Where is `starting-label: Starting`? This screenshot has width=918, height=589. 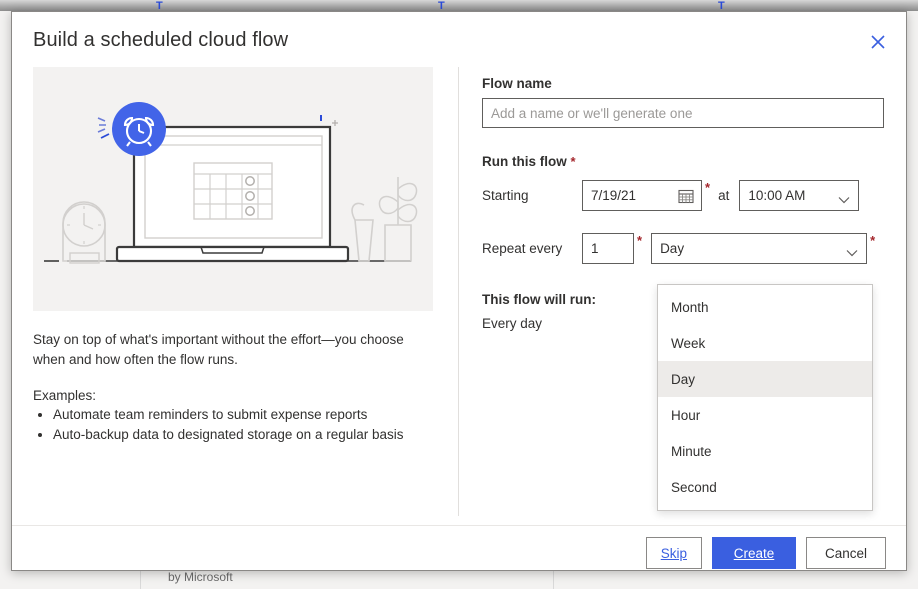
starting-label: Starting is located at coordinates (505, 195).